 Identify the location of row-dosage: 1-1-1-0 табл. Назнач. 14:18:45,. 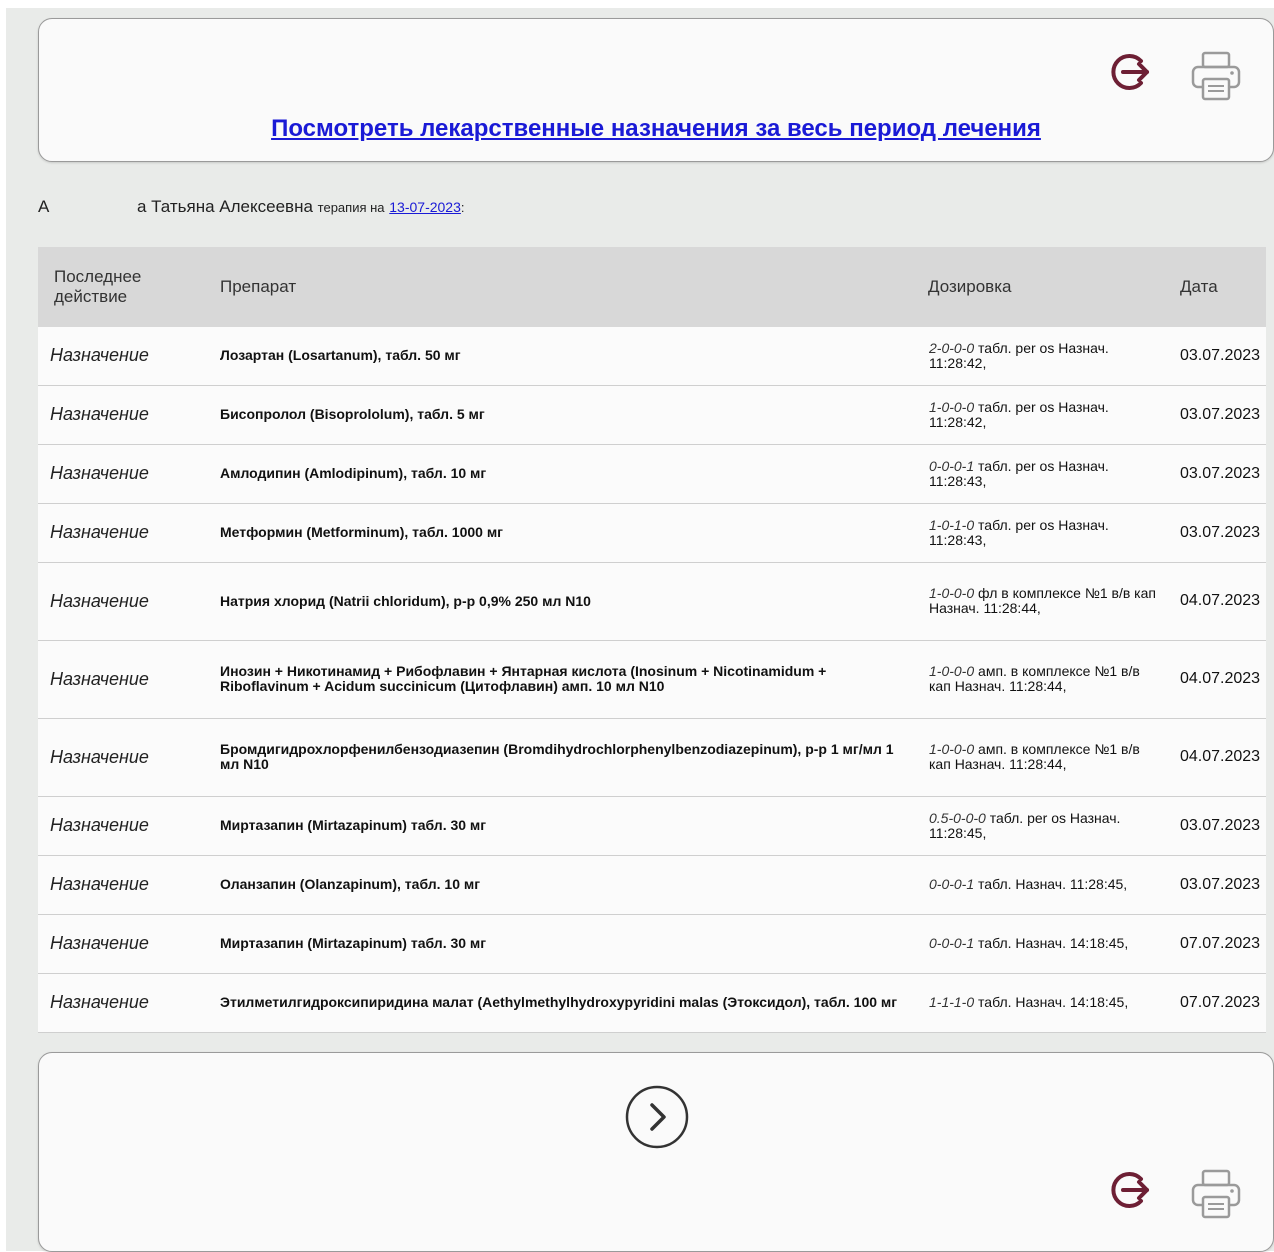
(1048, 1002).